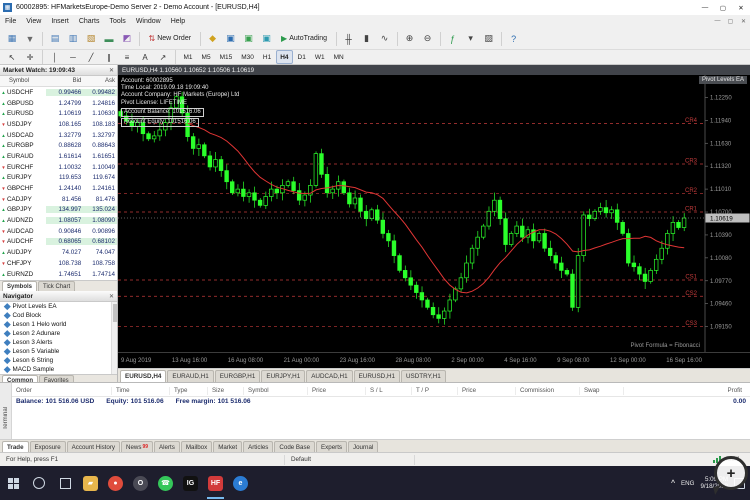 This screenshot has width=750, height=500. What do you see at coordinates (329, 376) in the screenshot?
I see `chart-tab-audcad-h1: AUDCAD,H1` at bounding box center [329, 376].